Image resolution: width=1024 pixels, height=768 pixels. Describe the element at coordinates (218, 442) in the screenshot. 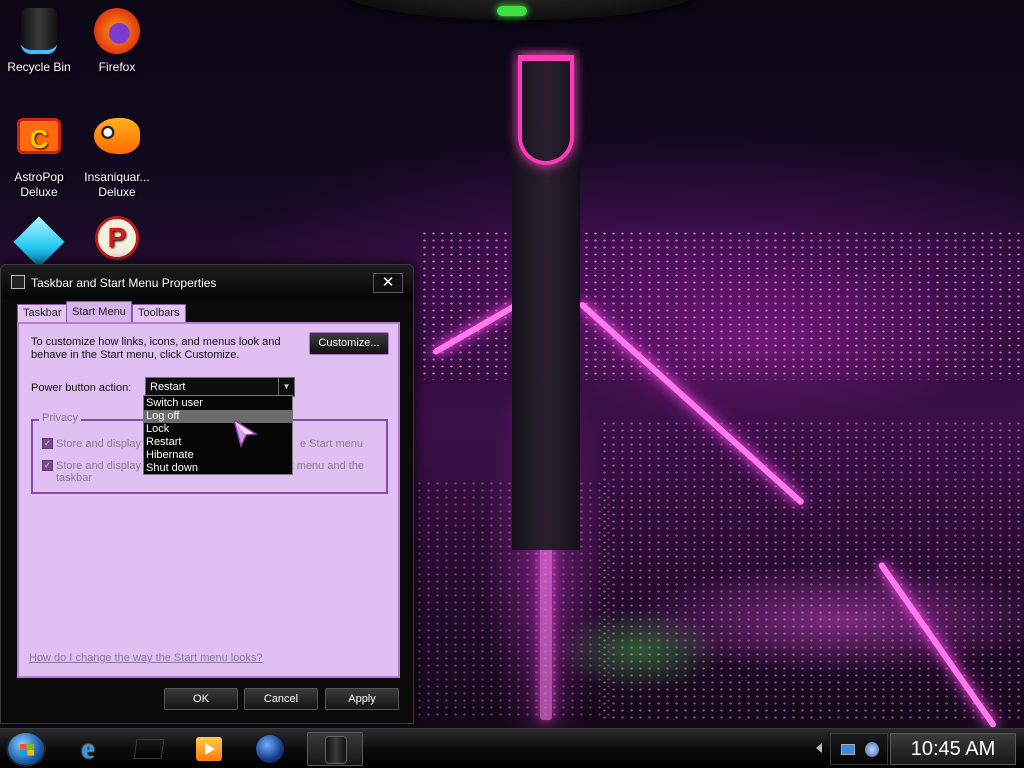

I see `dropdown-option-restart: Restart` at that location.